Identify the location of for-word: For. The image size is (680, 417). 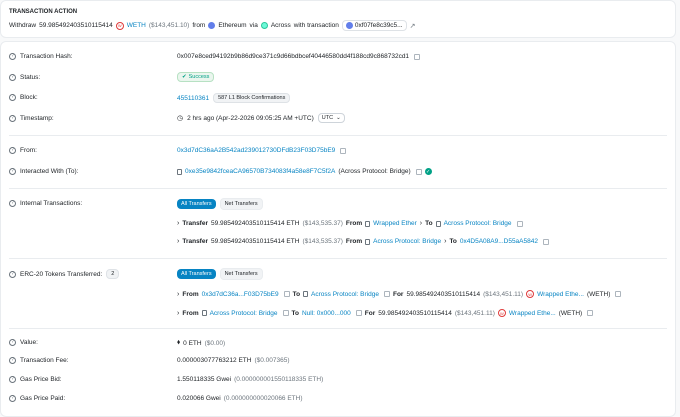
(370, 313).